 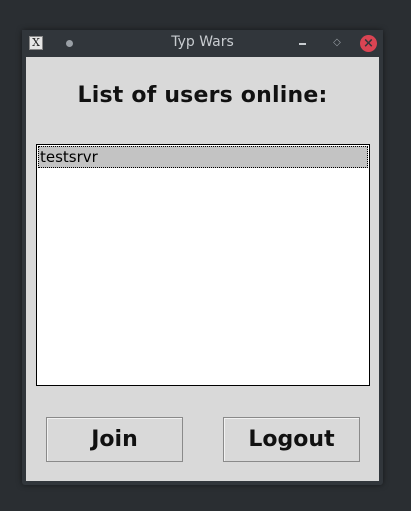 What do you see at coordinates (302, 44) in the screenshot?
I see `minimize-icon` at bounding box center [302, 44].